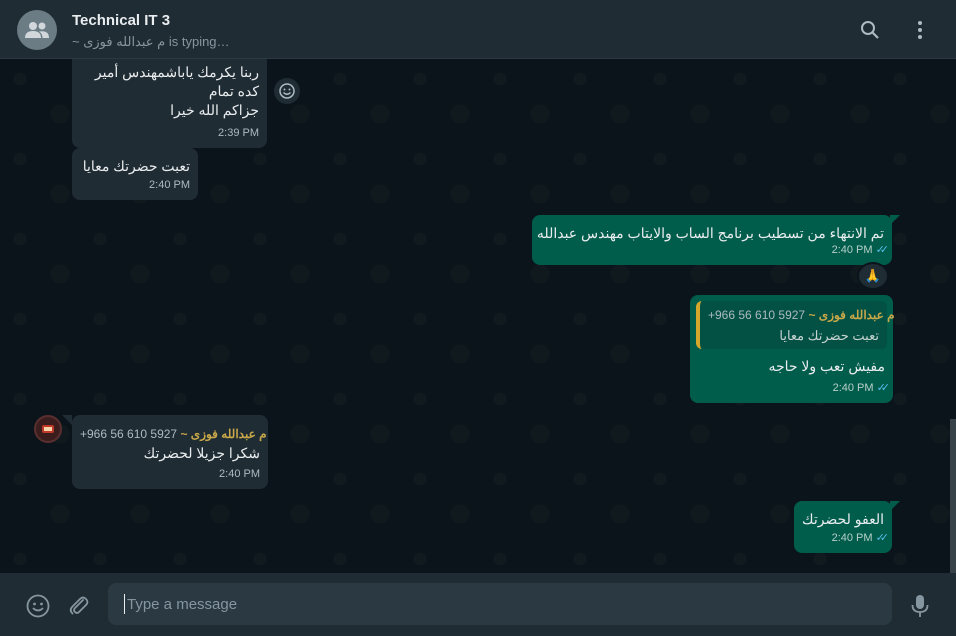 This screenshot has width=956, height=636. I want to click on message-input-placeholder: Type a message, so click(182, 604).